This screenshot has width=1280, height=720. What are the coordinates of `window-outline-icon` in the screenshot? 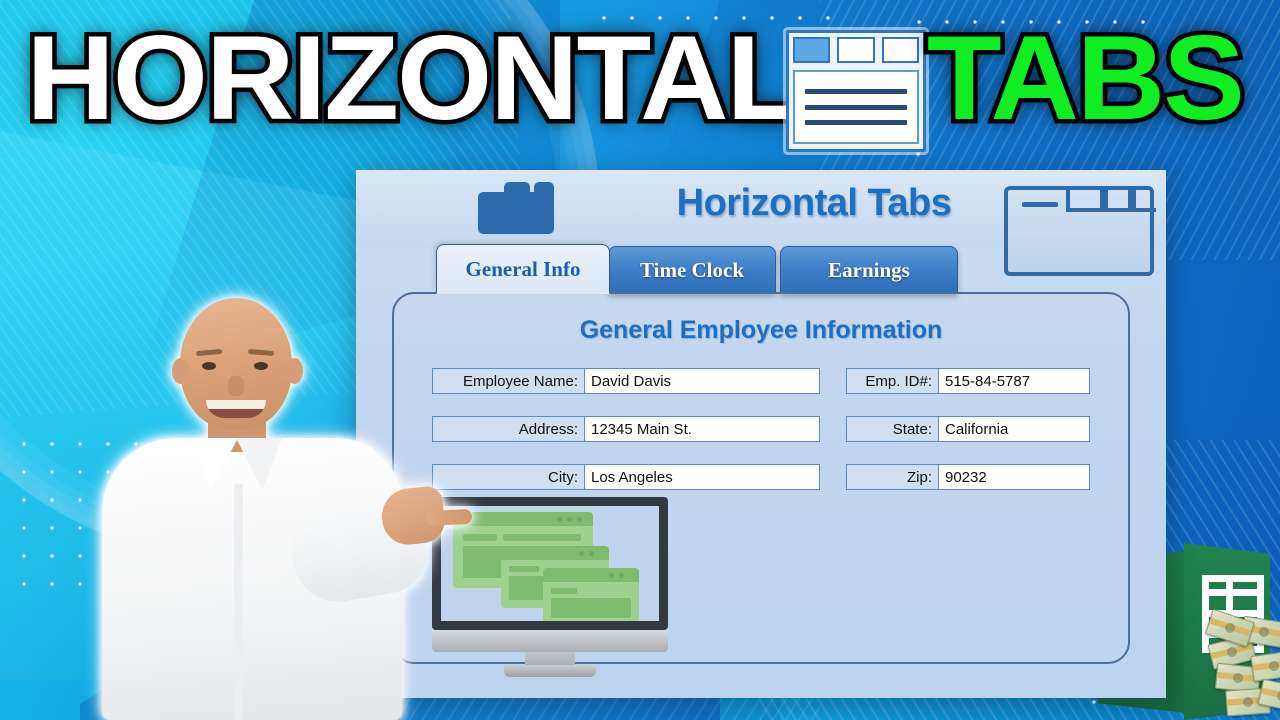 It's located at (1080, 231).